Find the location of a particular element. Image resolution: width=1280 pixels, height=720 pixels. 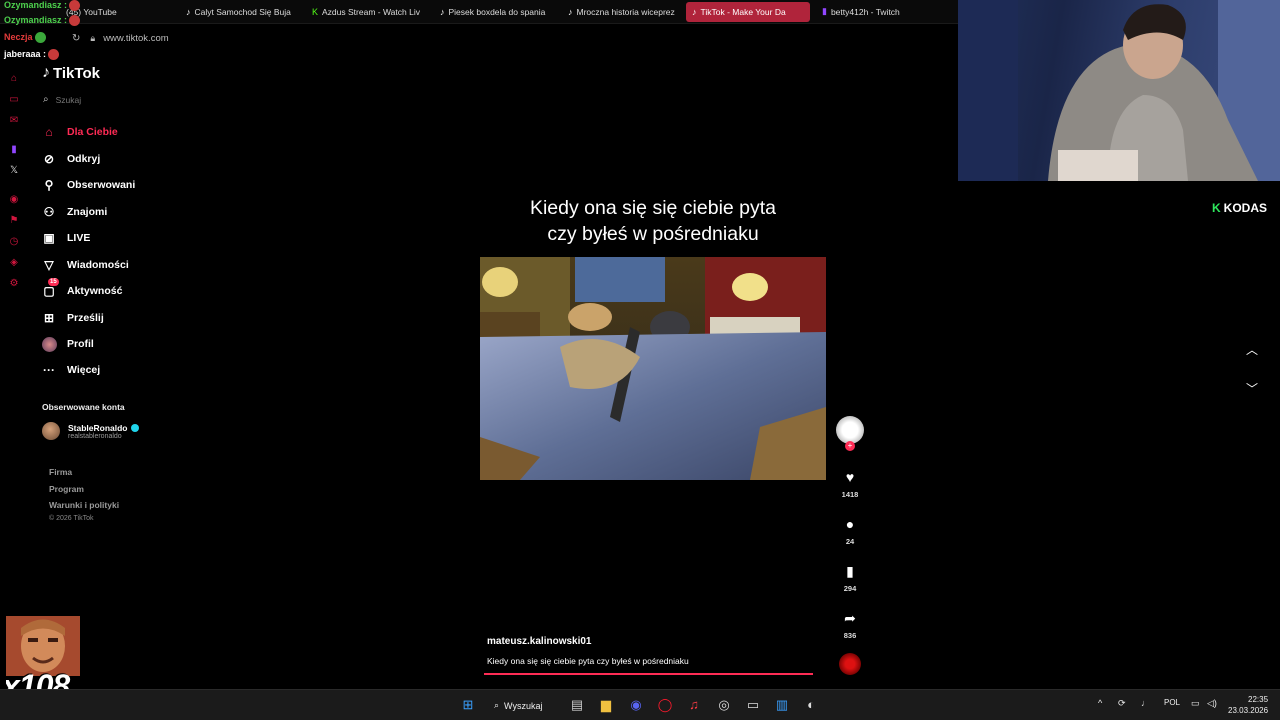

tab-tiktok: ♪ TikTok - Make Your Da is located at coordinates (748, 11).